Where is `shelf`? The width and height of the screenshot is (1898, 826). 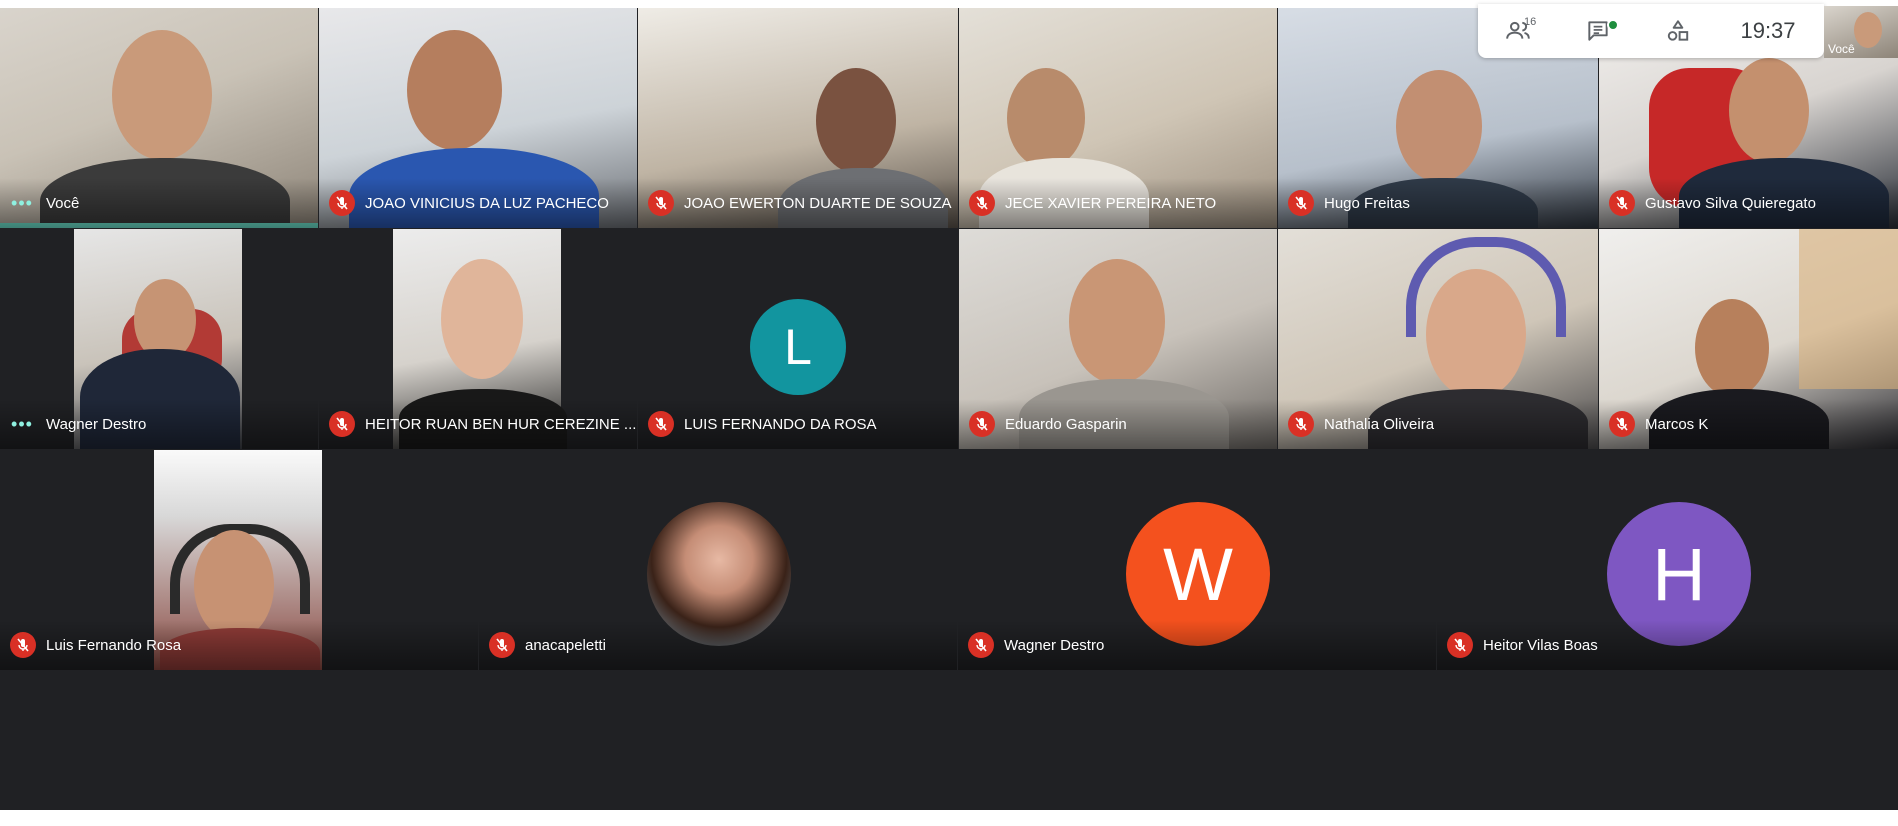
shelf is located at coordinates (1848, 309).